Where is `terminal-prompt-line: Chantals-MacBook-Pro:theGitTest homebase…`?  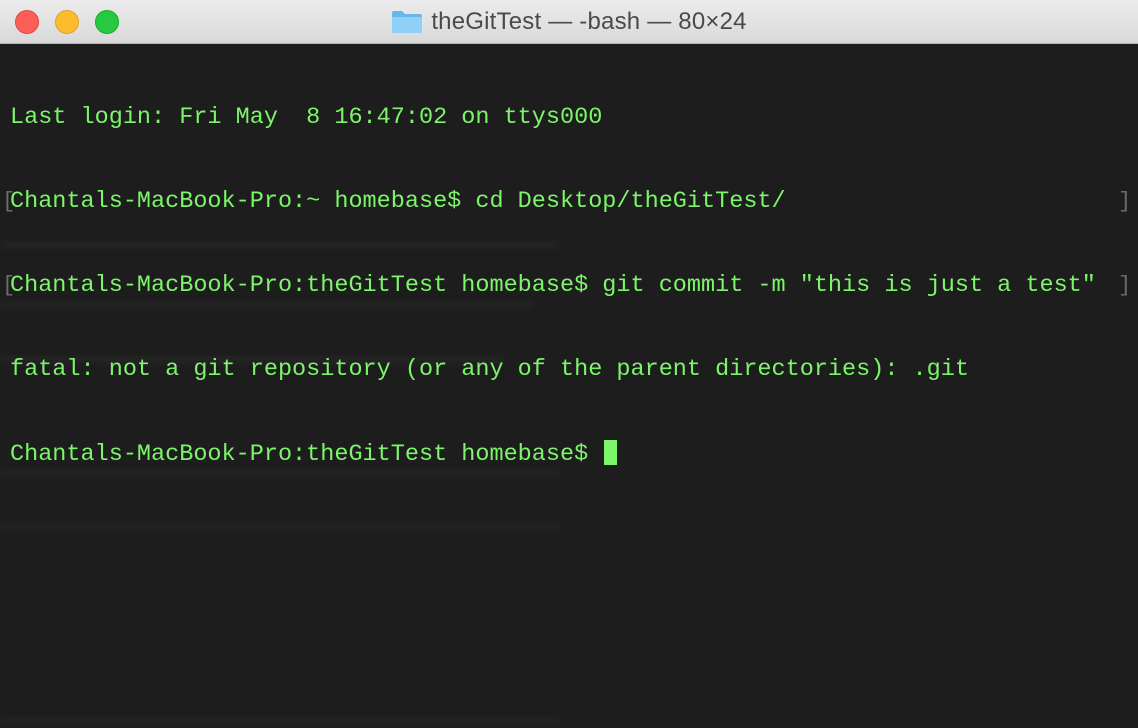
terminal-prompt-line: Chantals-MacBook-Pro:theGitTest homebase… is located at coordinates (553, 454).